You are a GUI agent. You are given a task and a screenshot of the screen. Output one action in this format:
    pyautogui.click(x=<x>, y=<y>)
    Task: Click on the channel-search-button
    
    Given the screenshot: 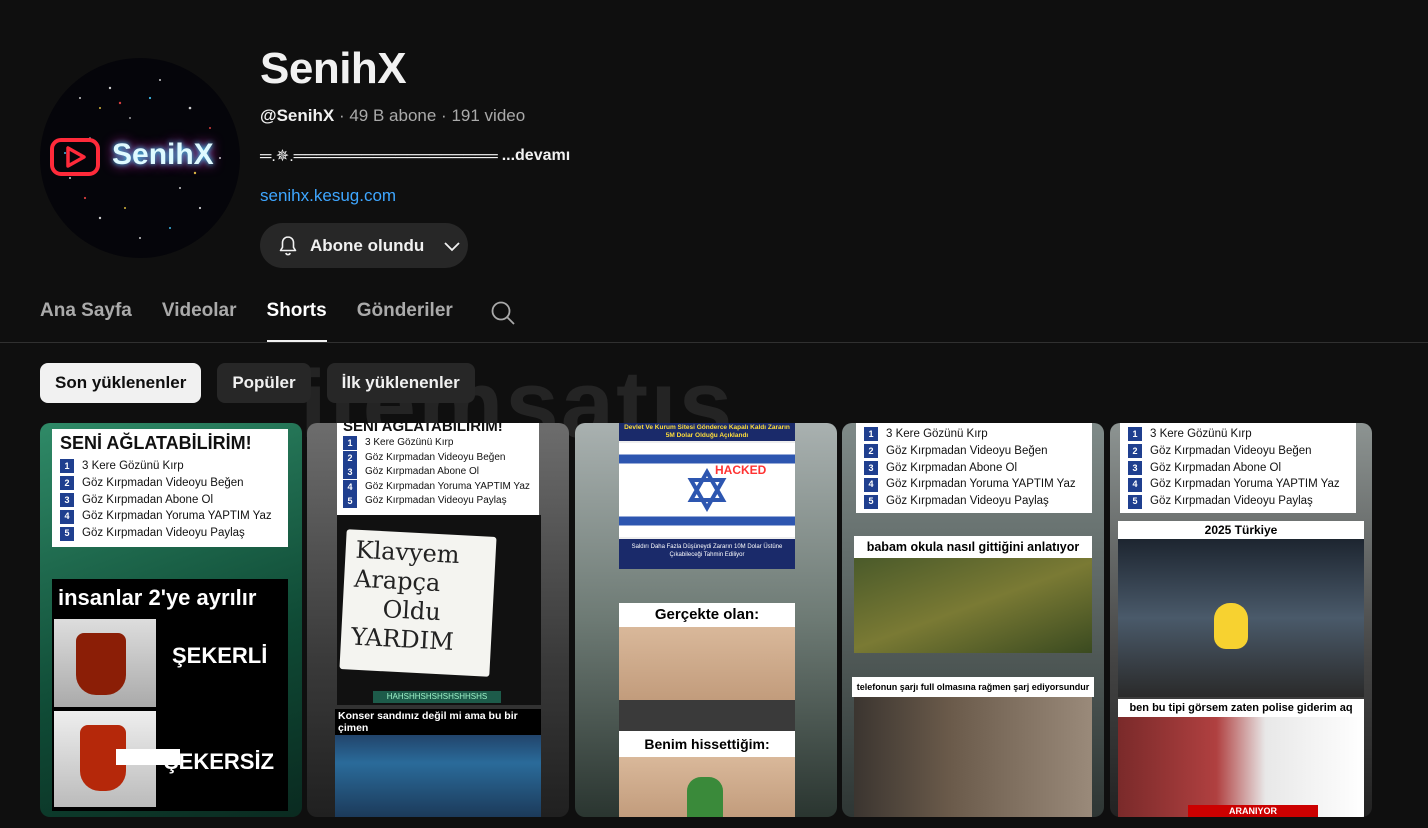 What is the action you would take?
    pyautogui.click(x=503, y=315)
    